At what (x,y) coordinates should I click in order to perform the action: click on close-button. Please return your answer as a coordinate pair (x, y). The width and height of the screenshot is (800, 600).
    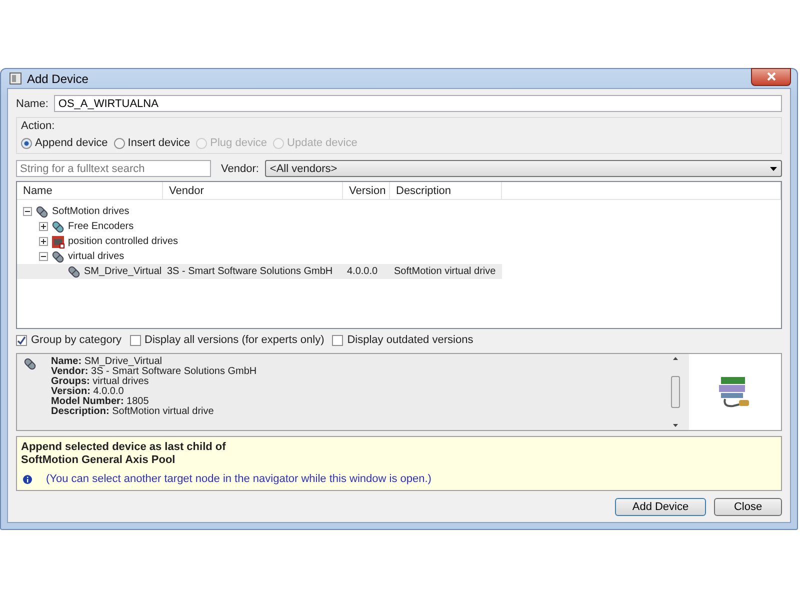
    Looking at the image, I should click on (771, 77).